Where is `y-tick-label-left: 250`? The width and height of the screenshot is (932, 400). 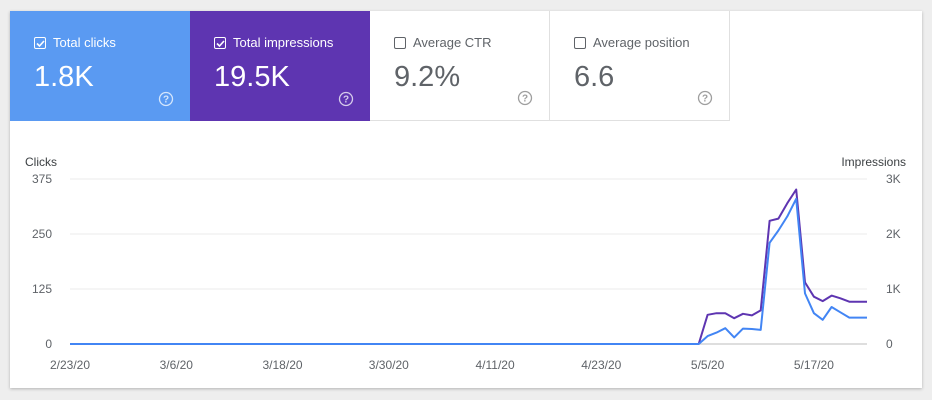 y-tick-label-left: 250 is located at coordinates (42, 234).